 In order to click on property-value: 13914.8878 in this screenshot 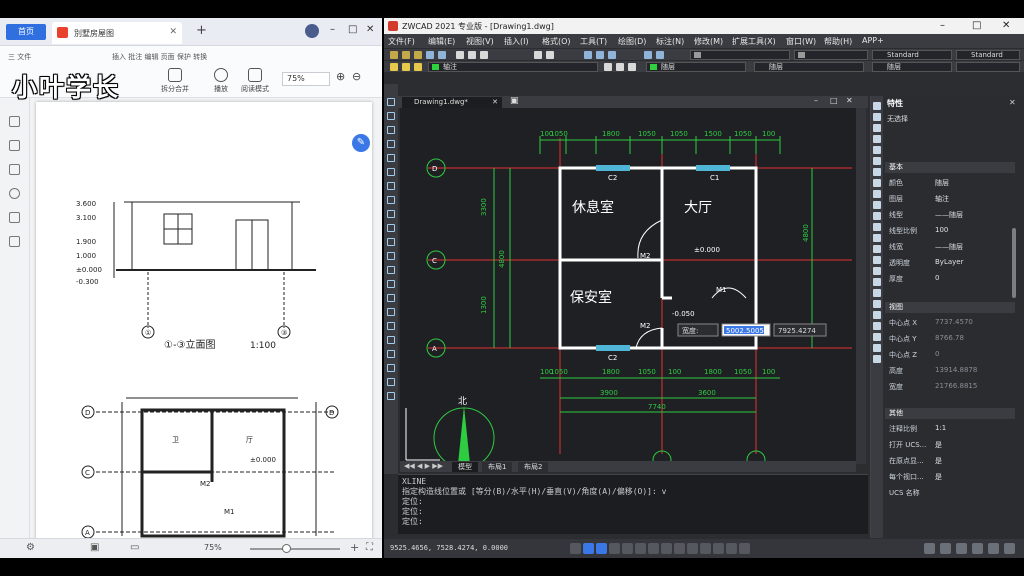, I will do `click(956, 370)`.